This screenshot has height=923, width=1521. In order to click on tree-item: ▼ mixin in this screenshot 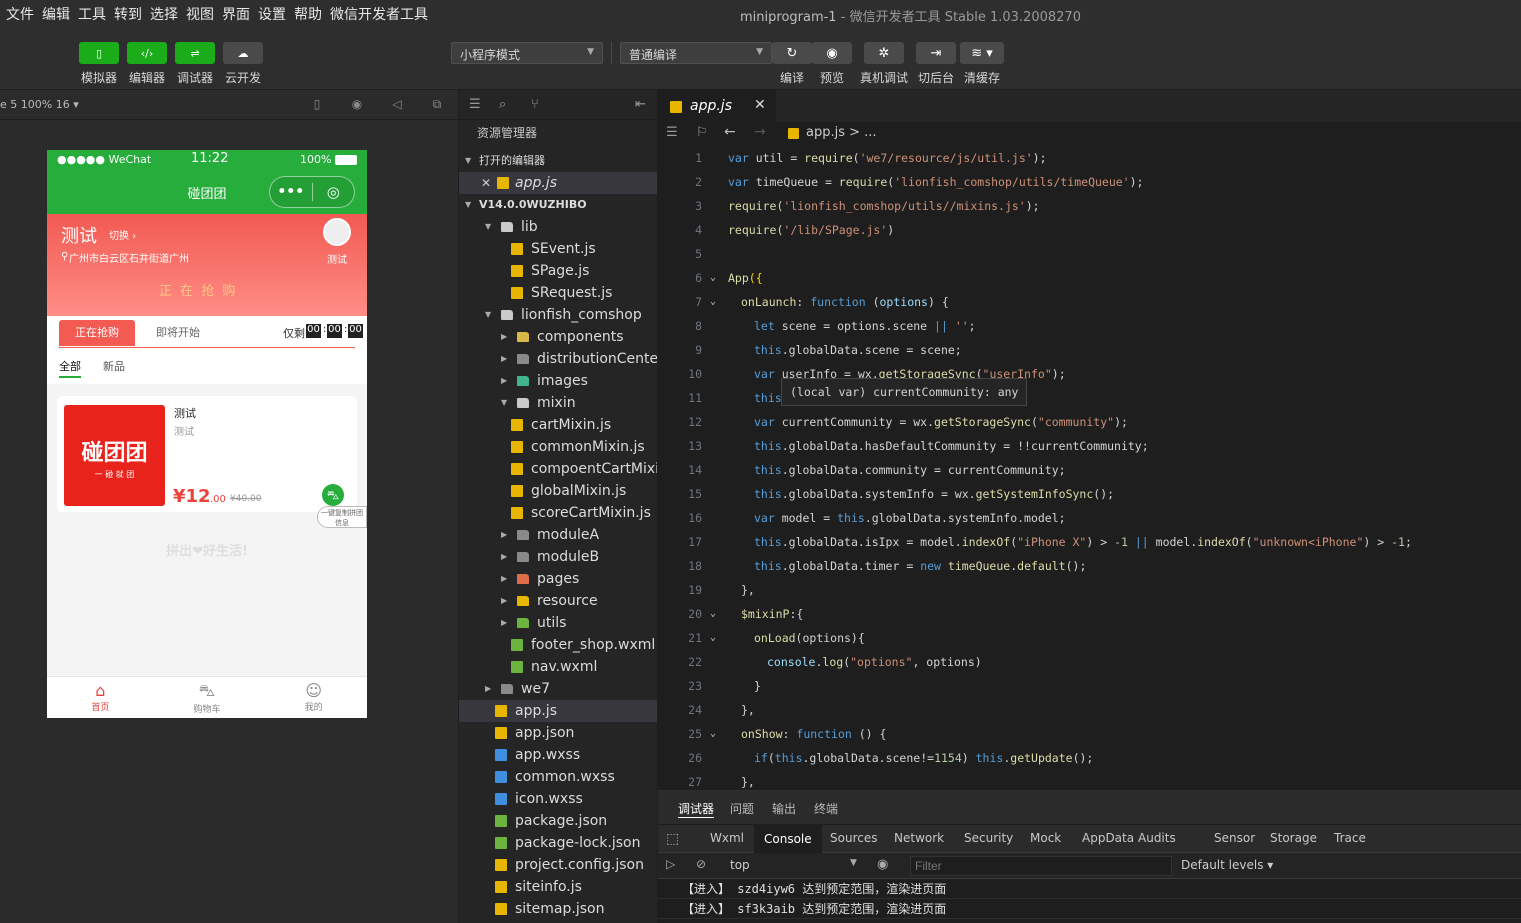, I will do `click(558, 403)`.